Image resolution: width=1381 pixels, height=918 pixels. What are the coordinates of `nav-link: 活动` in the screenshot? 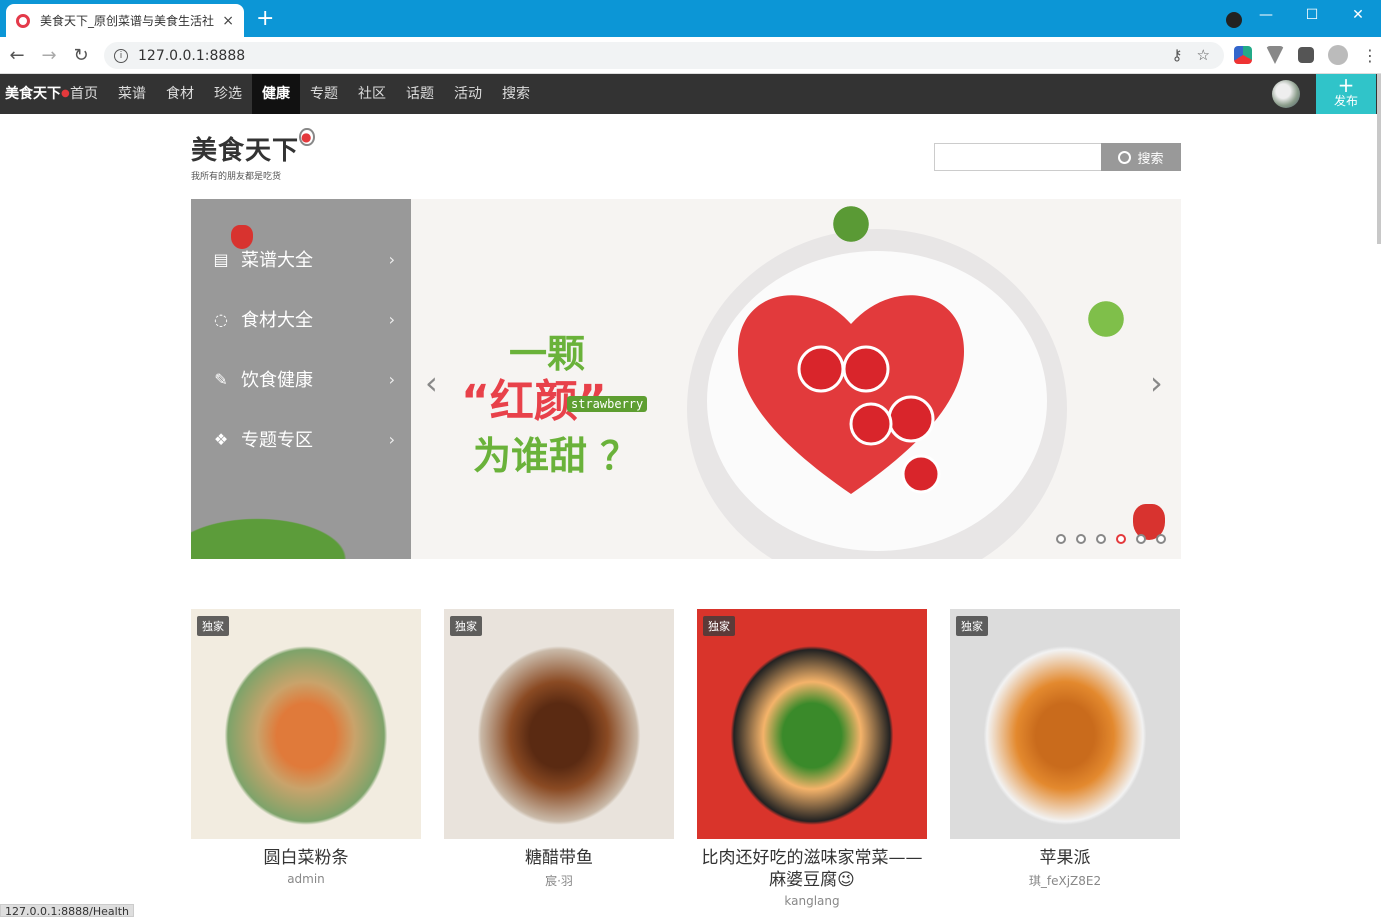 It's located at (468, 94).